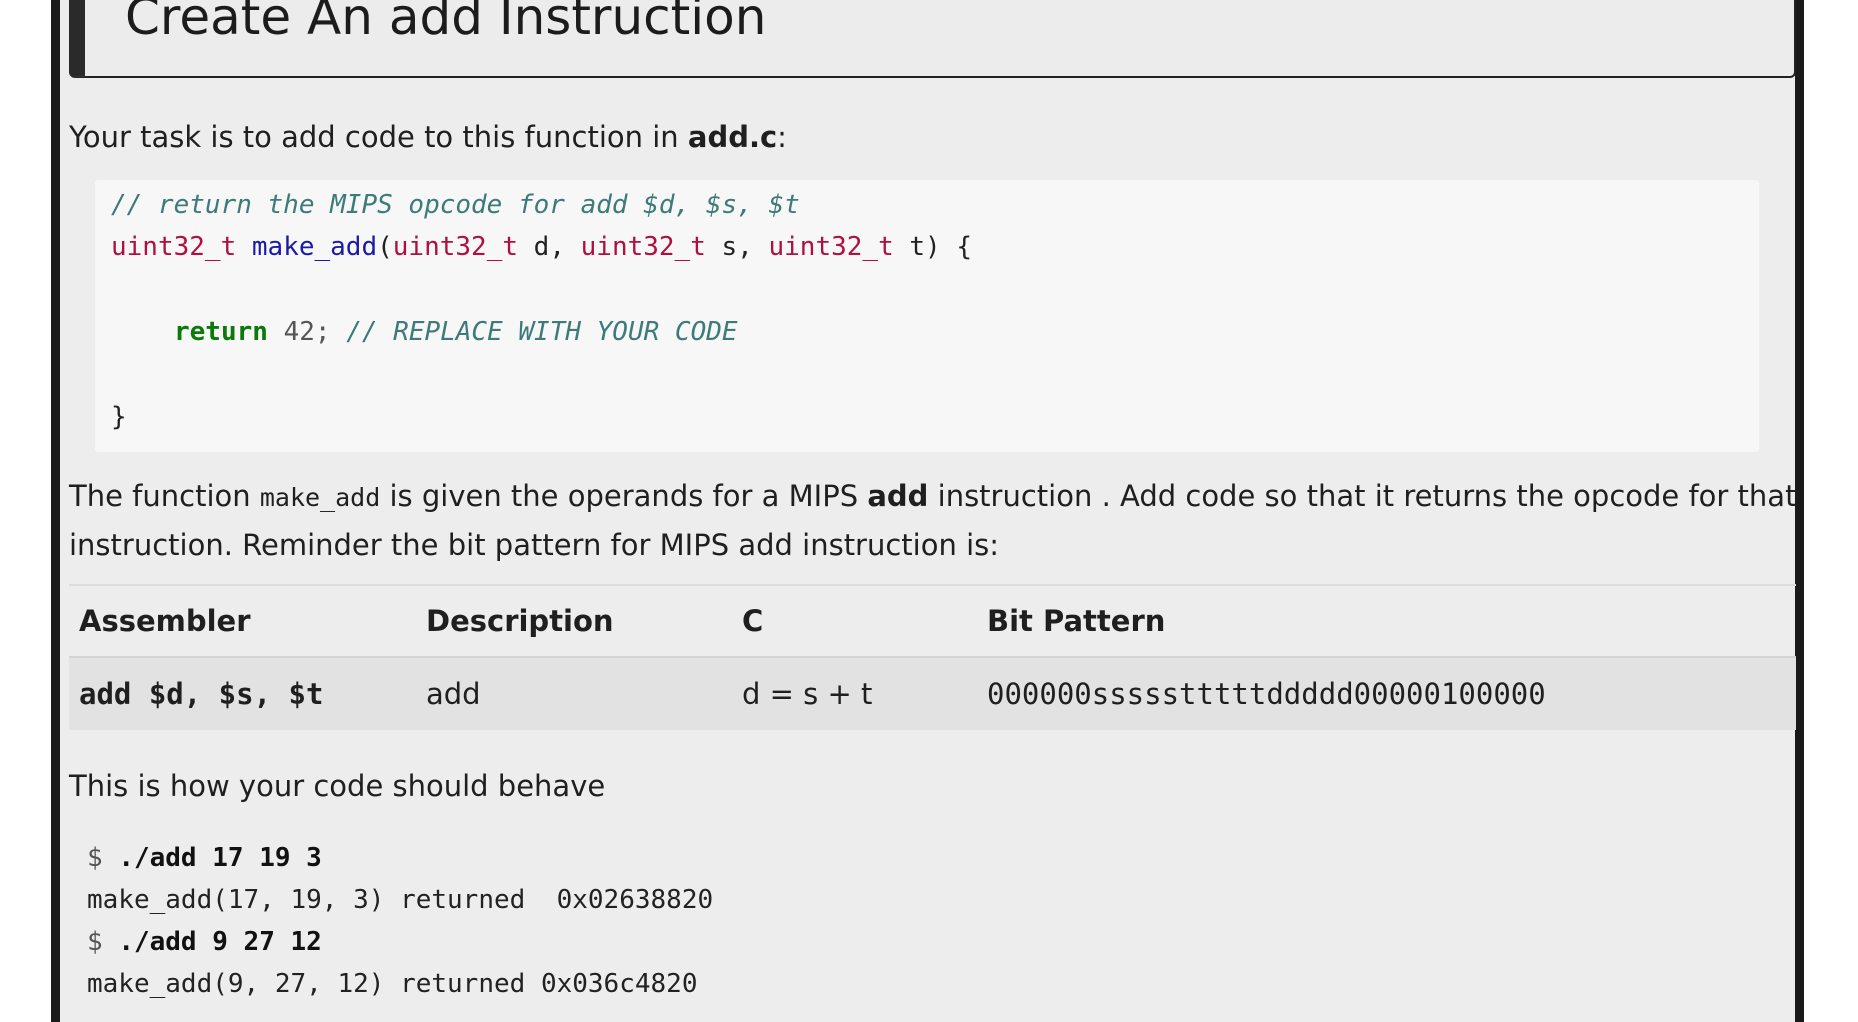 This screenshot has width=1858, height=1022. Describe the element at coordinates (400, 900) in the screenshot. I see `terminal-output-1: make_add(17, 19, 3) returned 0x02638820` at that location.